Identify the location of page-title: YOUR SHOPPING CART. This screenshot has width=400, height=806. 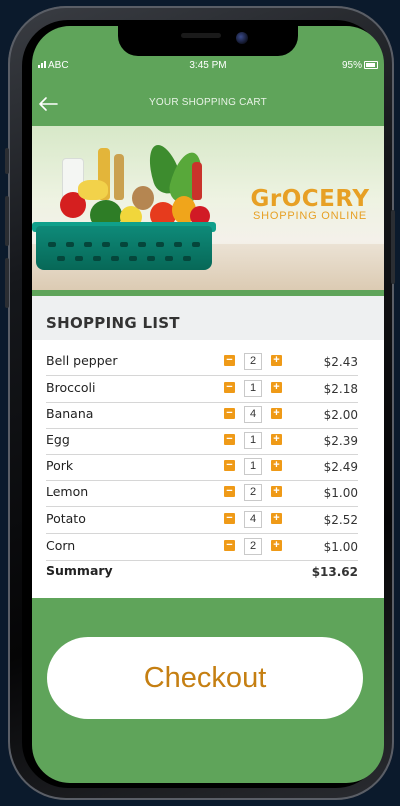
(208, 102).